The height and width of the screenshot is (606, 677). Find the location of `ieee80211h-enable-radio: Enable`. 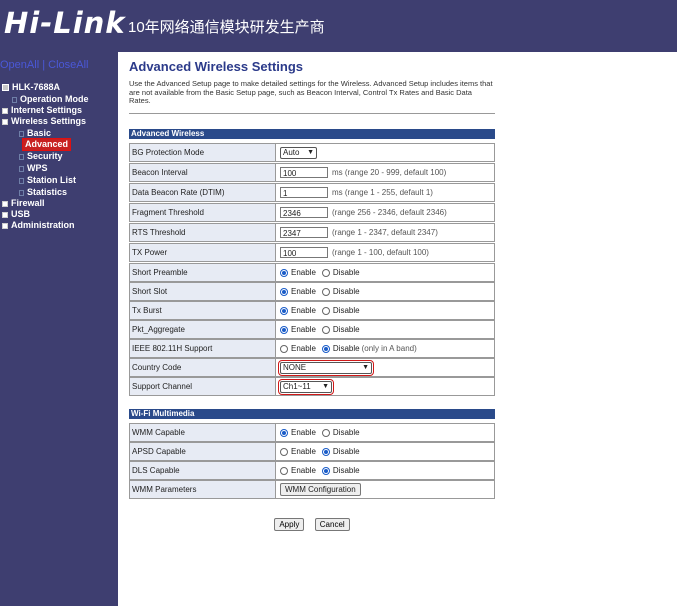

ieee80211h-enable-radio: Enable is located at coordinates (298, 348).